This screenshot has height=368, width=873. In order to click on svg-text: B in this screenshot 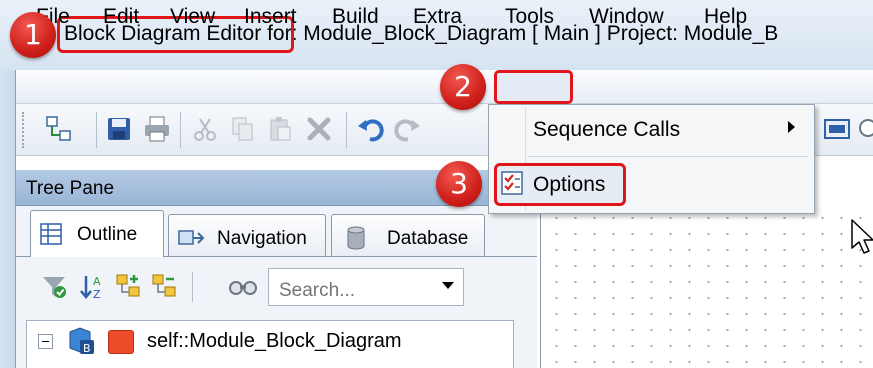, I will do `click(87, 348)`.